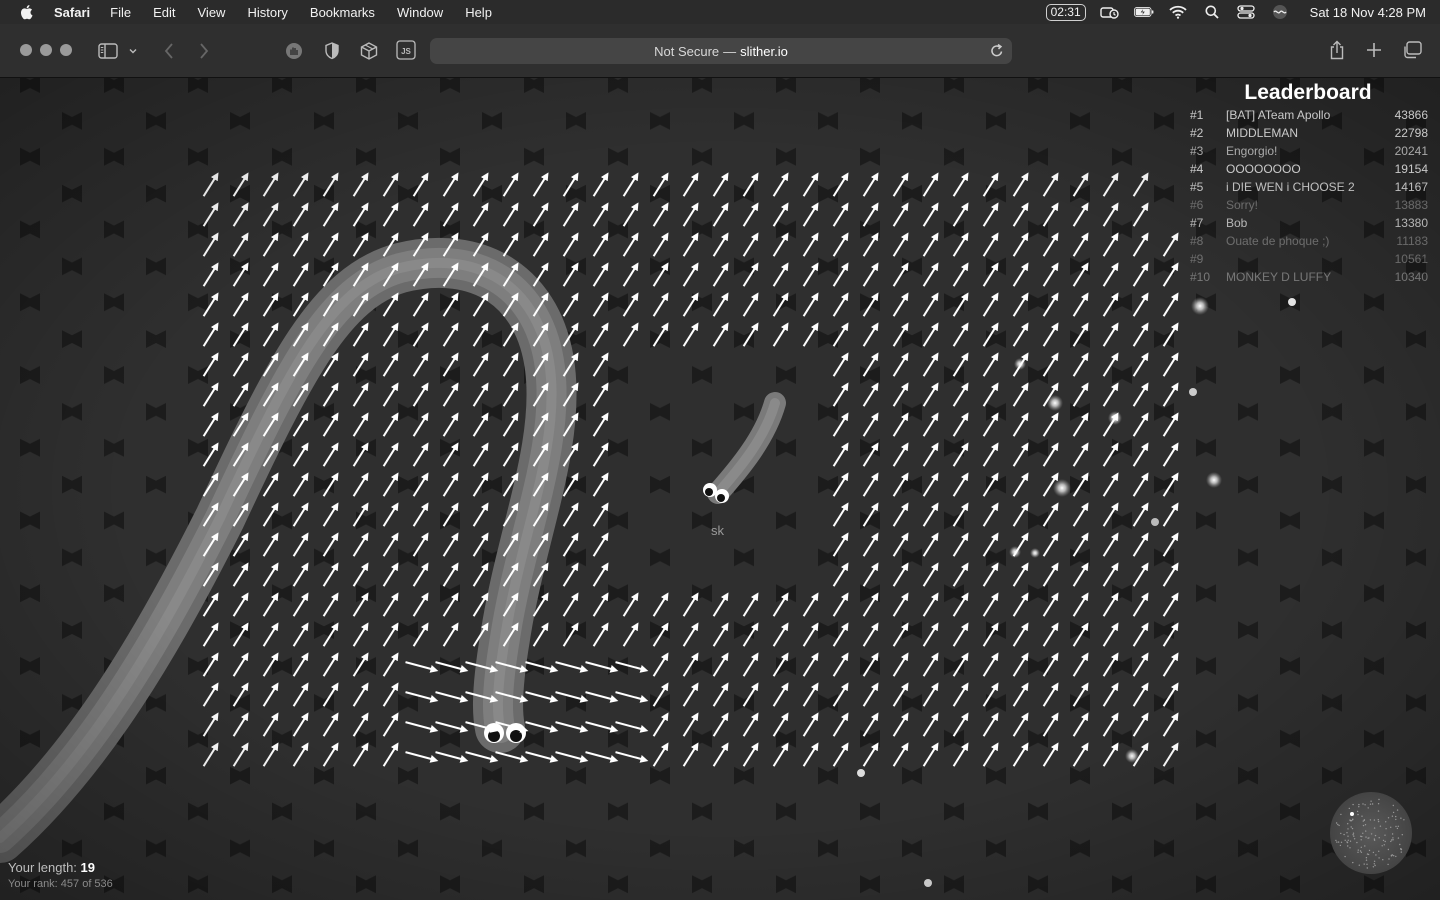 This screenshot has width=1440, height=900. Describe the element at coordinates (764, 51) in the screenshot. I see `url-host: slither.io` at that location.